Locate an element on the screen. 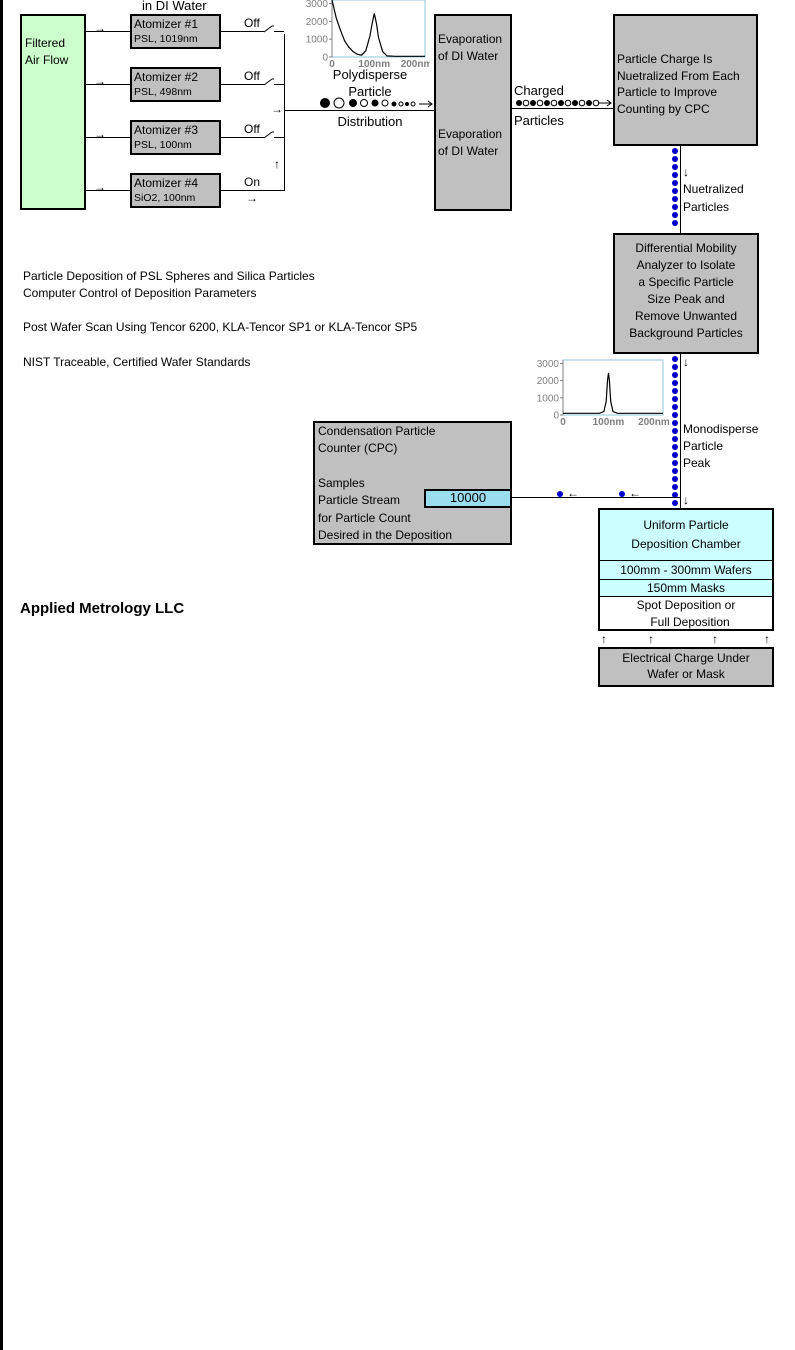  atomizer-detail: SiO2, 100nm is located at coordinates (165, 198).